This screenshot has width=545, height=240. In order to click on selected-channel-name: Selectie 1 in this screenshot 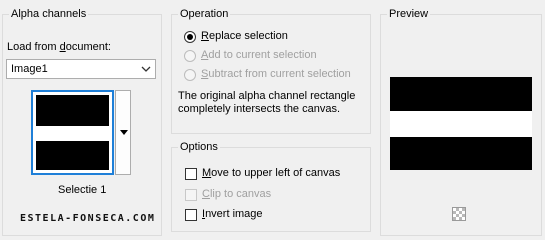, I will do `click(82, 190)`.